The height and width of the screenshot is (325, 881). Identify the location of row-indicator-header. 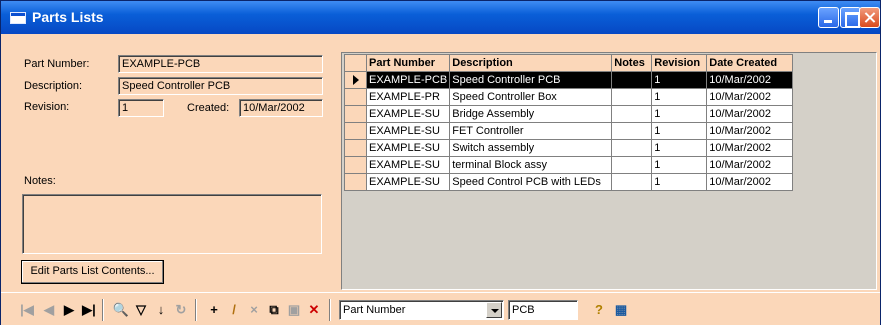
(355, 63).